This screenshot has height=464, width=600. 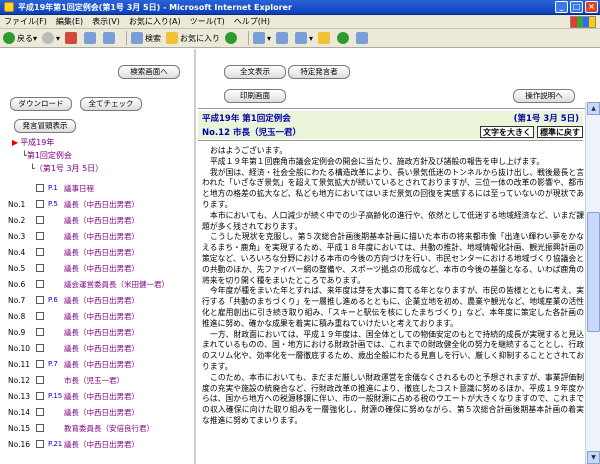 I want to click on forward-arrow-icon, so click(x=48, y=38).